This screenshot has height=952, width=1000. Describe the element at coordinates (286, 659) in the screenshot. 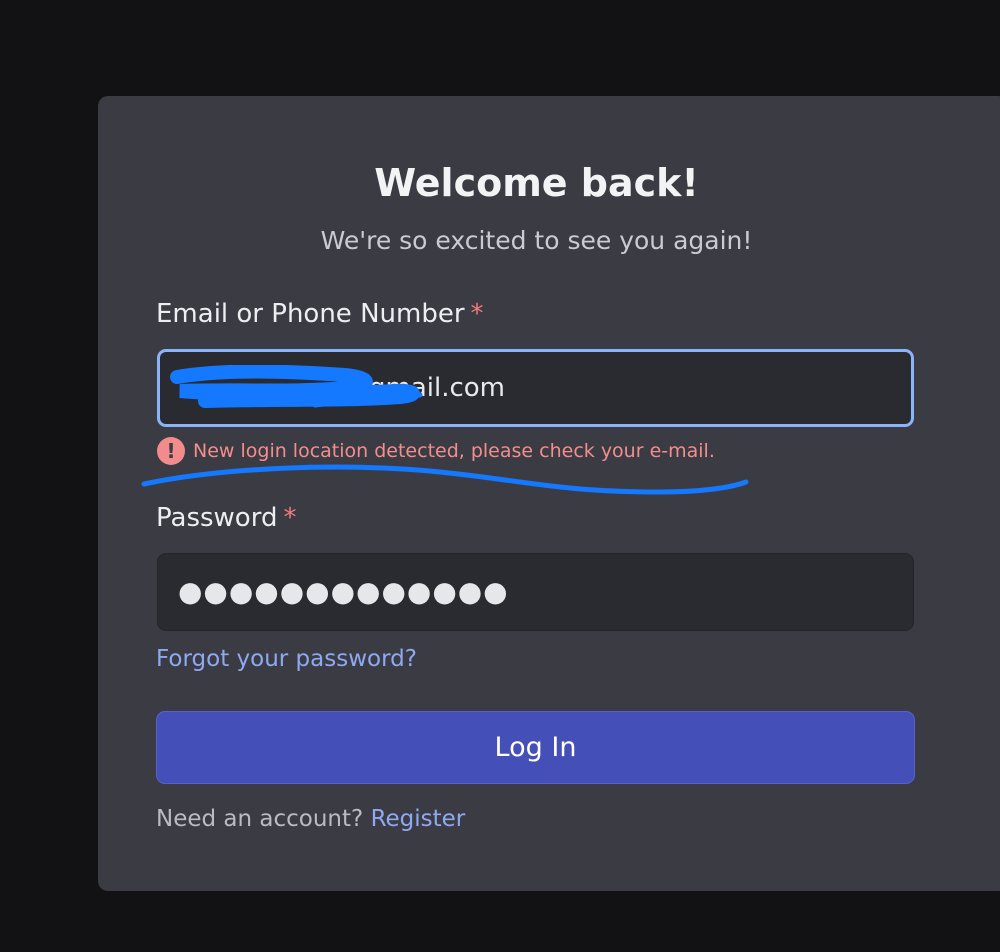

I see `forgot-password-link: Forgot your password?` at that location.